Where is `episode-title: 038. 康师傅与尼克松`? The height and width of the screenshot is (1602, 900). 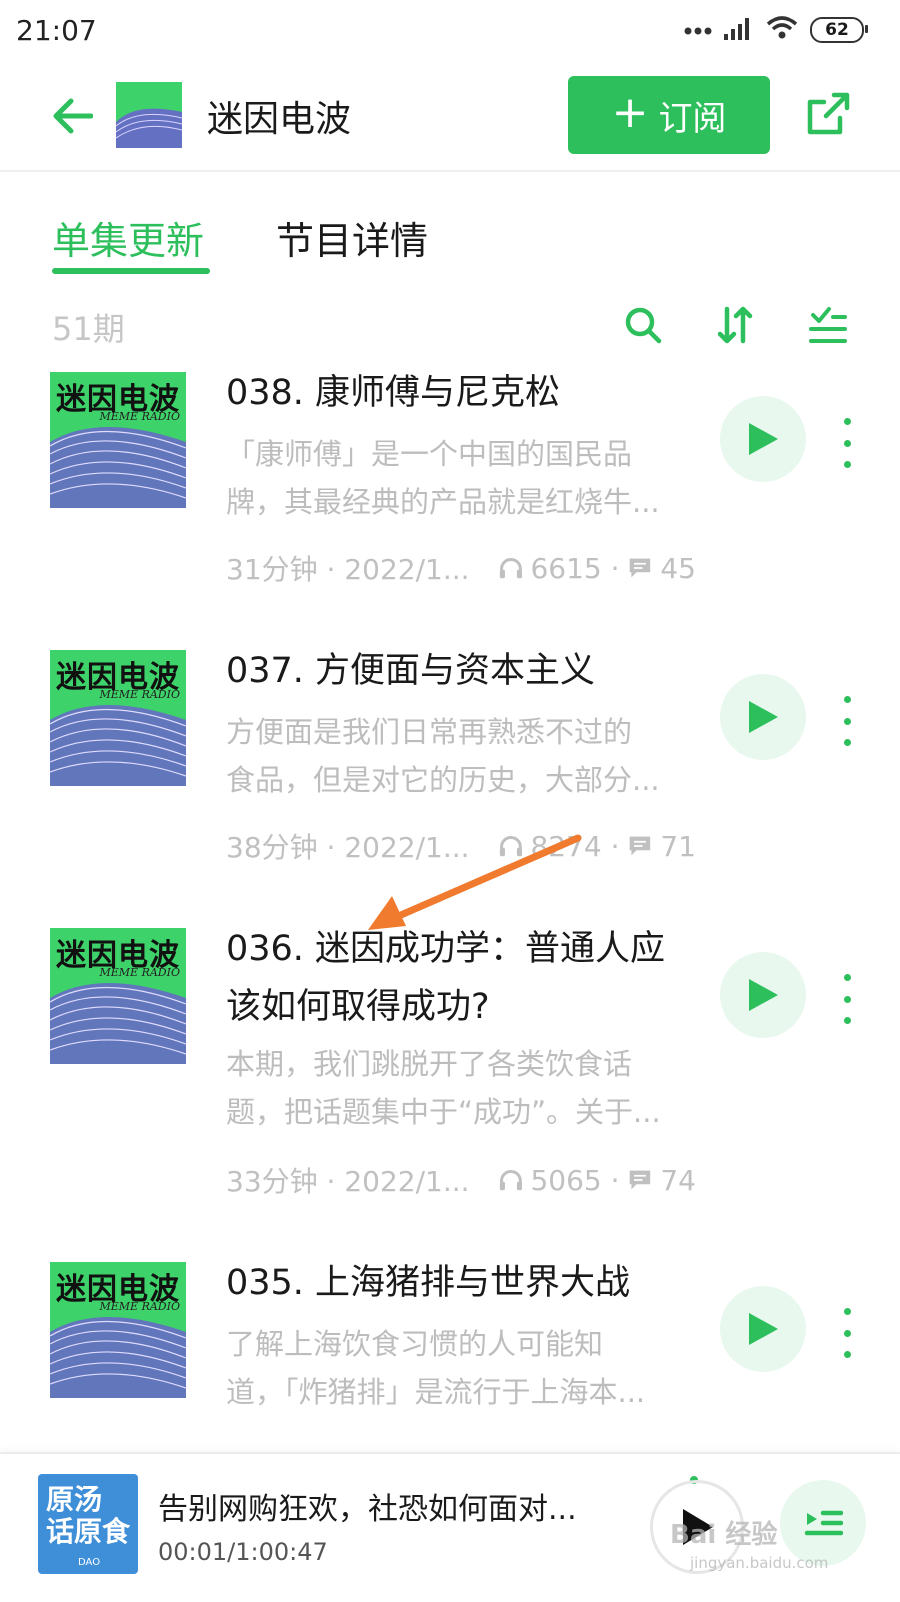 episode-title: 038. 康师傅与尼克松 is located at coordinates (393, 393).